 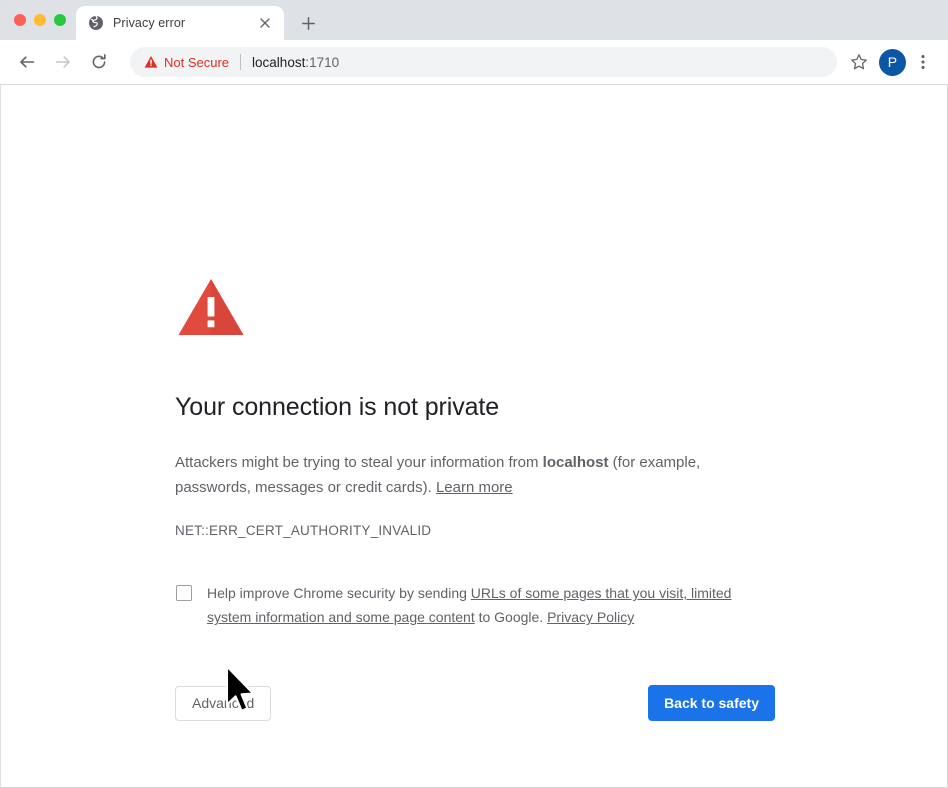 What do you see at coordinates (279, 62) in the screenshot?
I see `url-host: localhost` at bounding box center [279, 62].